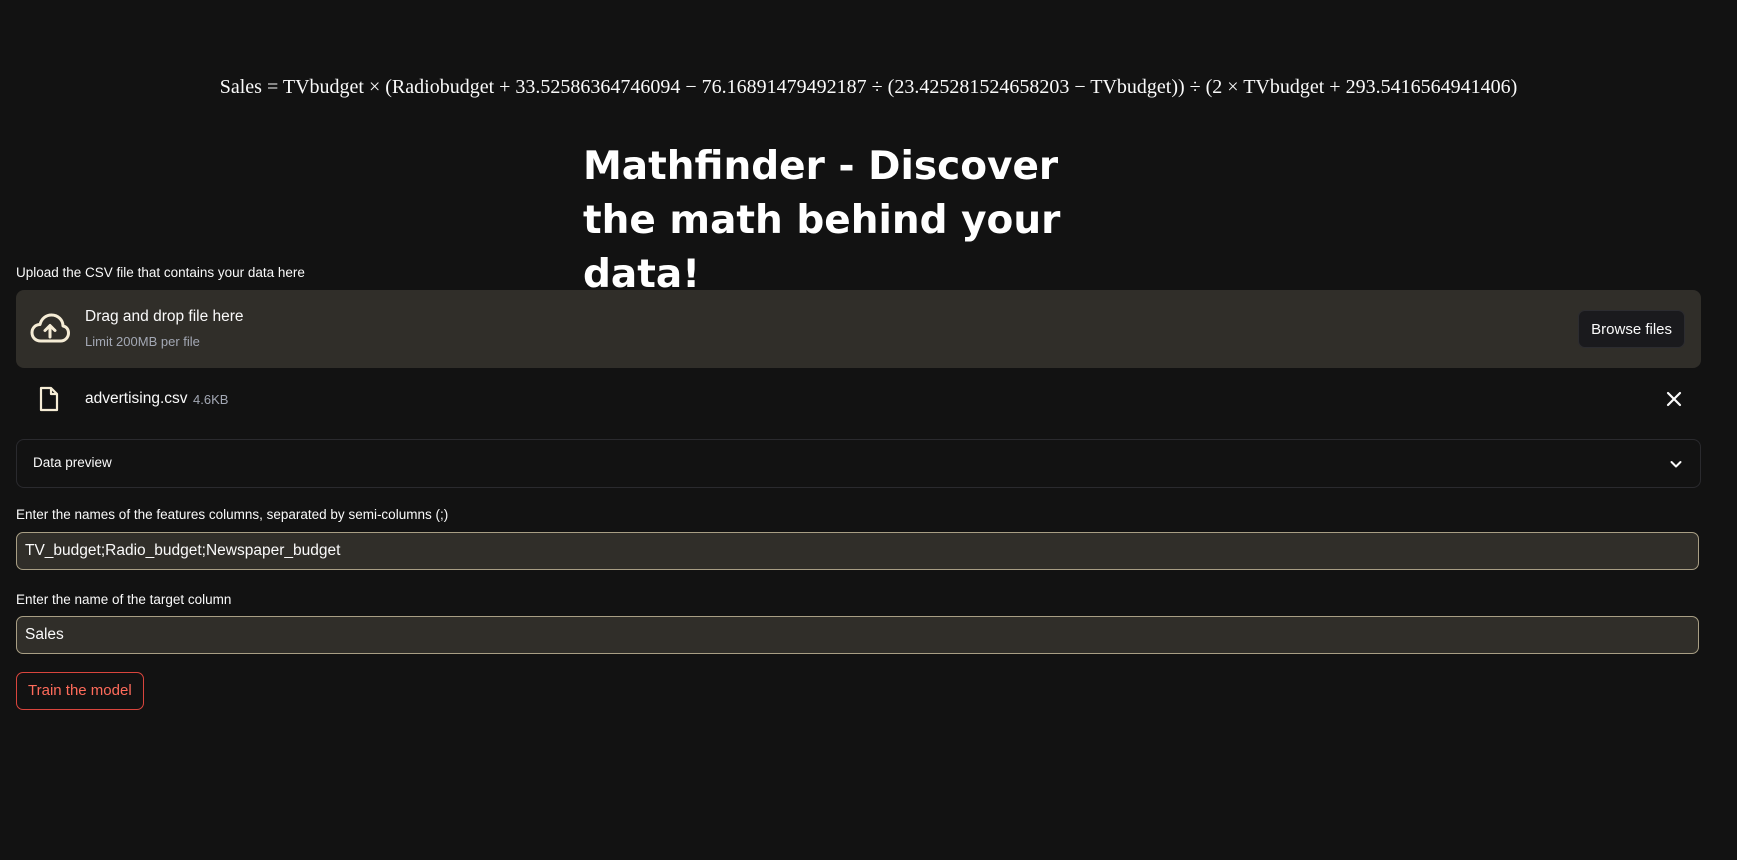  What do you see at coordinates (1676, 464) in the screenshot?
I see `chevron-down-icon` at bounding box center [1676, 464].